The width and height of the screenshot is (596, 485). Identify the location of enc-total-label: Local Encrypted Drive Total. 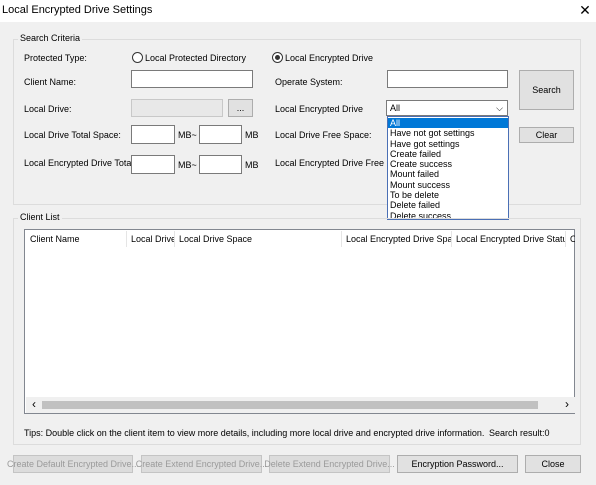
(79, 163).